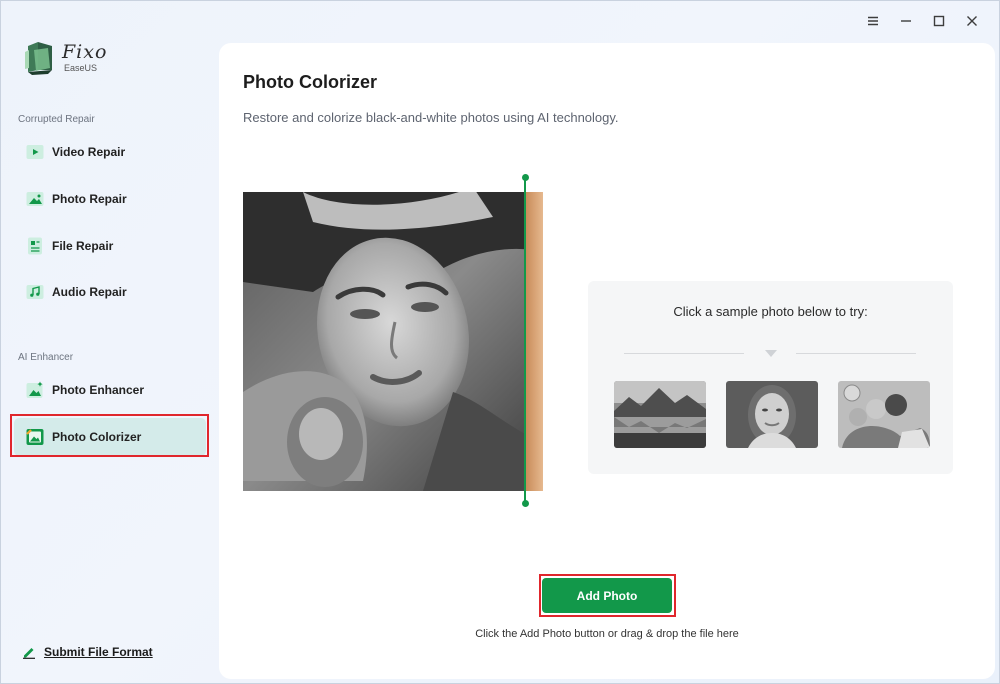 Image resolution: width=1000 pixels, height=684 pixels. Describe the element at coordinates (525, 503) in the screenshot. I see `slider-handle-bottom` at that location.